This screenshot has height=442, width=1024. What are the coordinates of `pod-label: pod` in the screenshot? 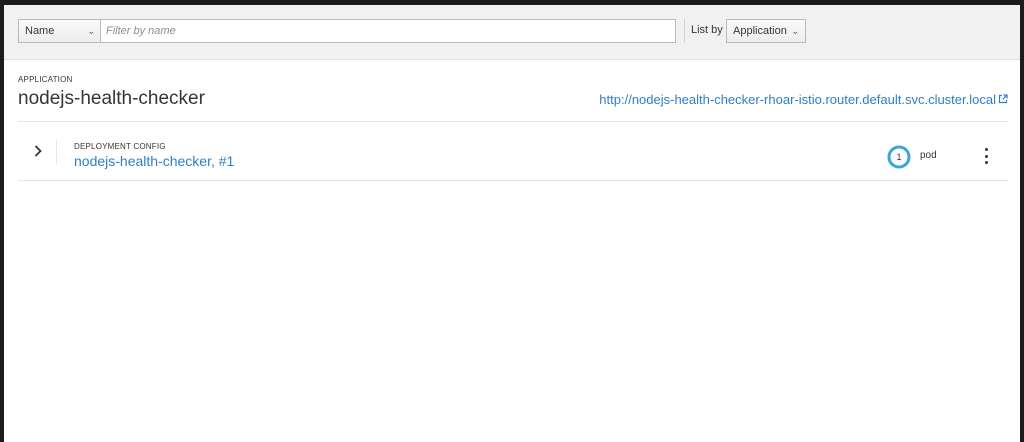 It's located at (928, 155).